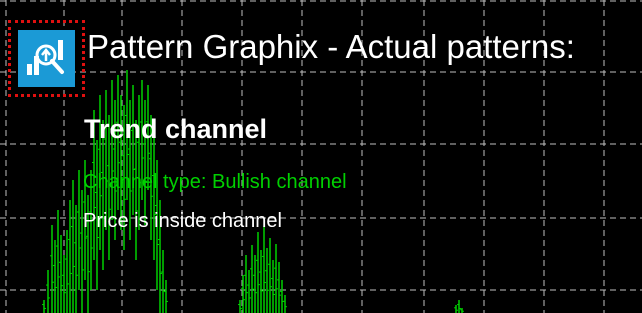  Describe the element at coordinates (215, 182) in the screenshot. I see `channel-type-label: Channel type: Bullish channel` at that location.